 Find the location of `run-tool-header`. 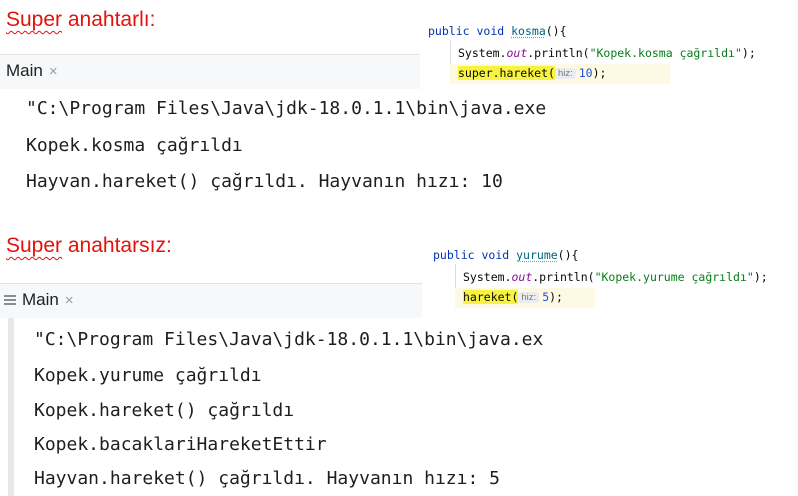

run-tool-header is located at coordinates (210, 72).